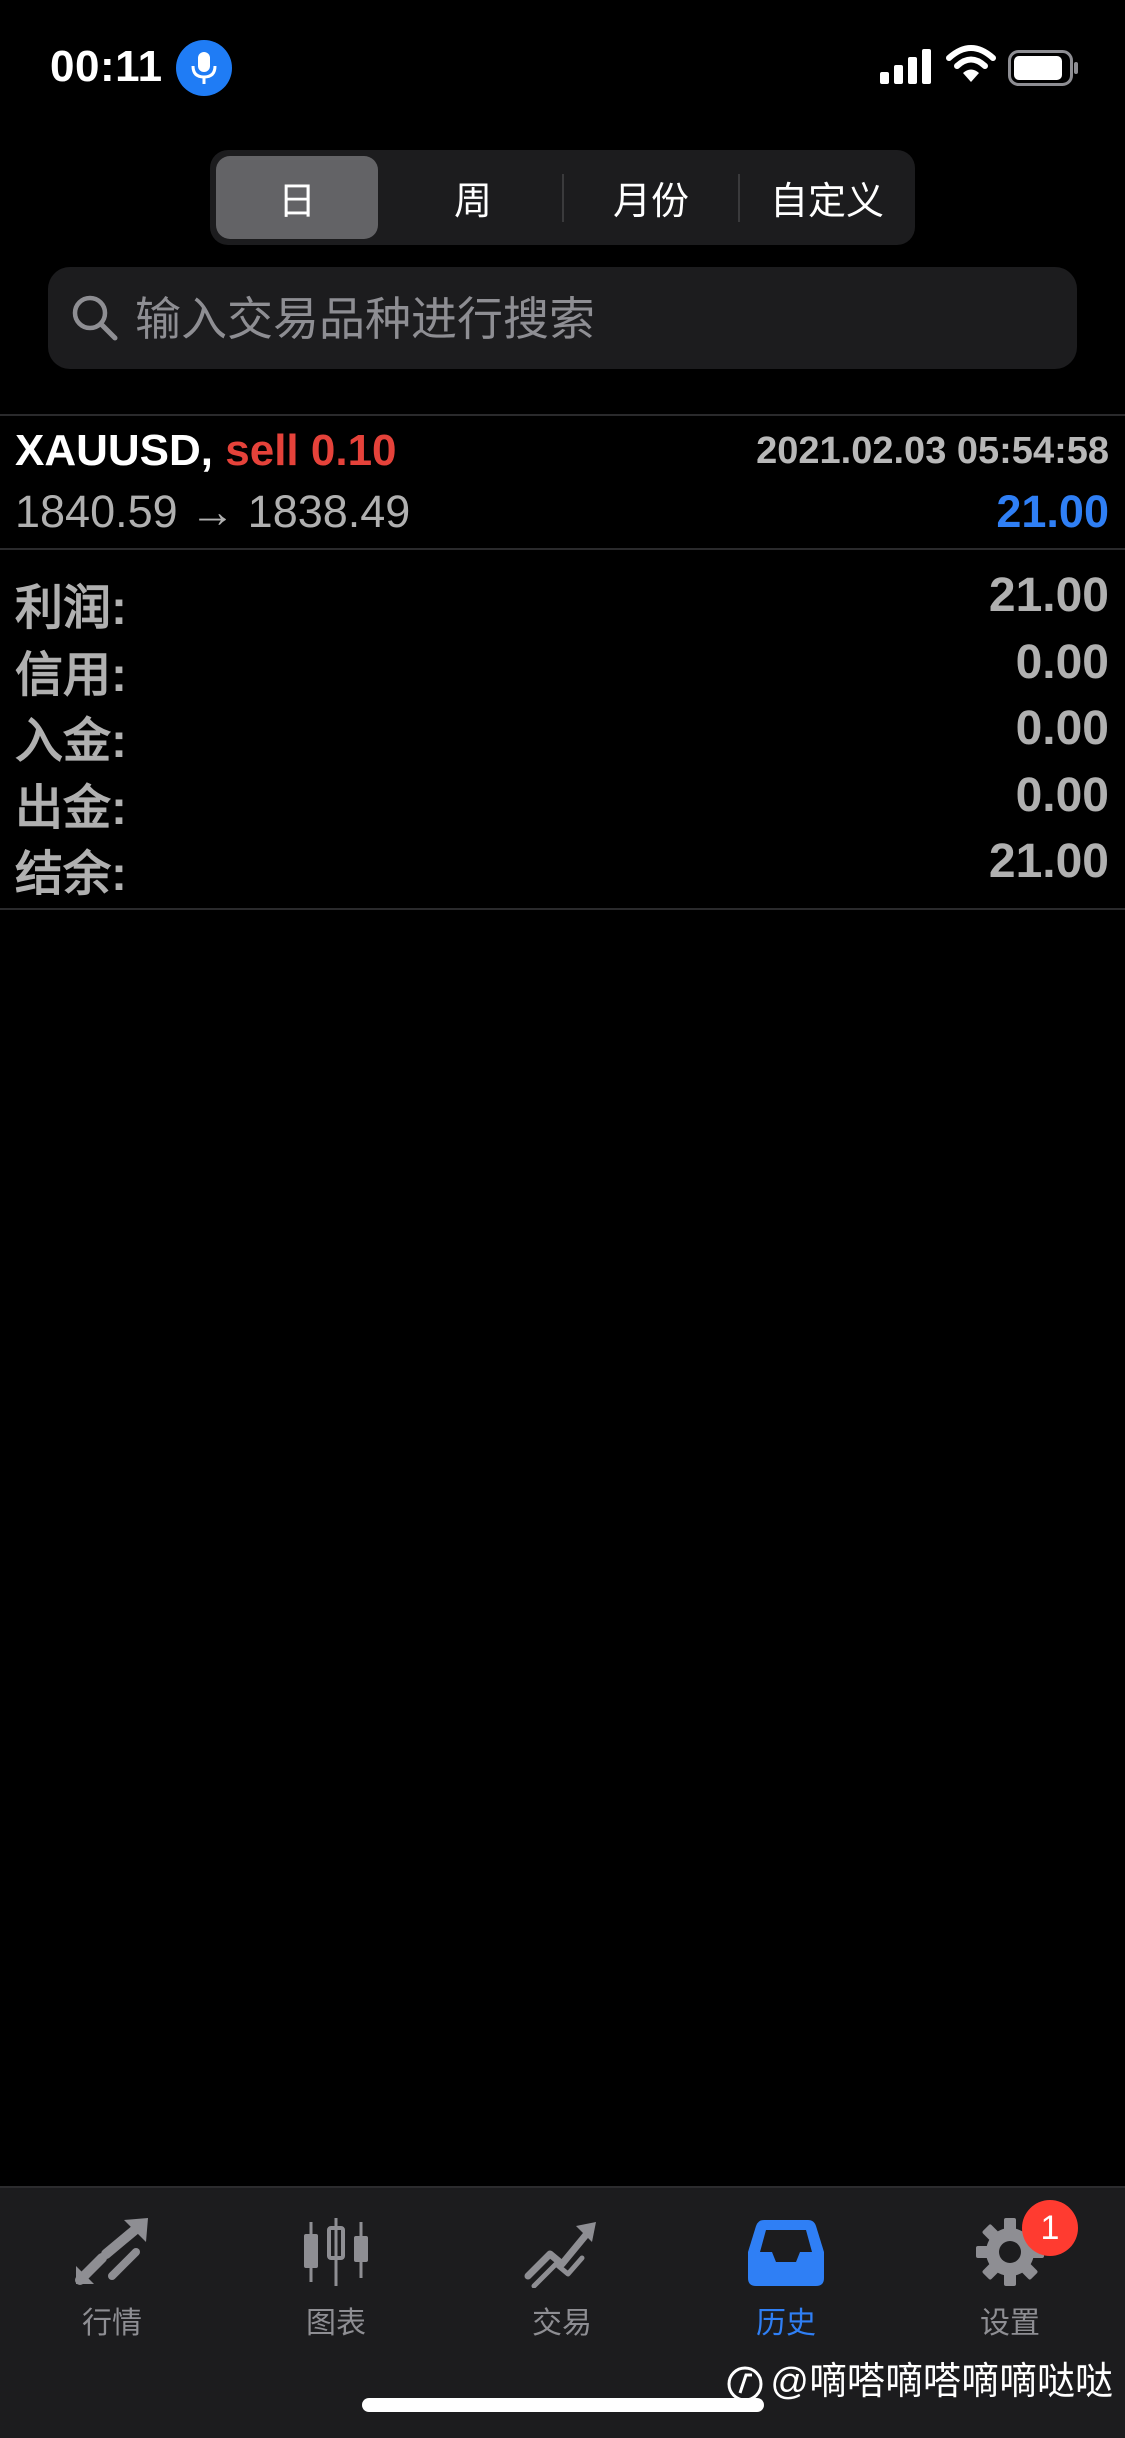 The height and width of the screenshot is (2438, 1125). I want to click on summary-label: 结余:, so click(71, 874).